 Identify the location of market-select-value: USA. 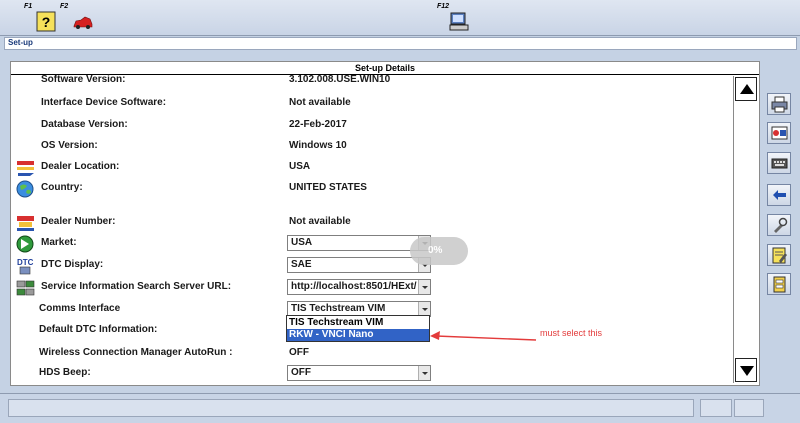
(302, 242).